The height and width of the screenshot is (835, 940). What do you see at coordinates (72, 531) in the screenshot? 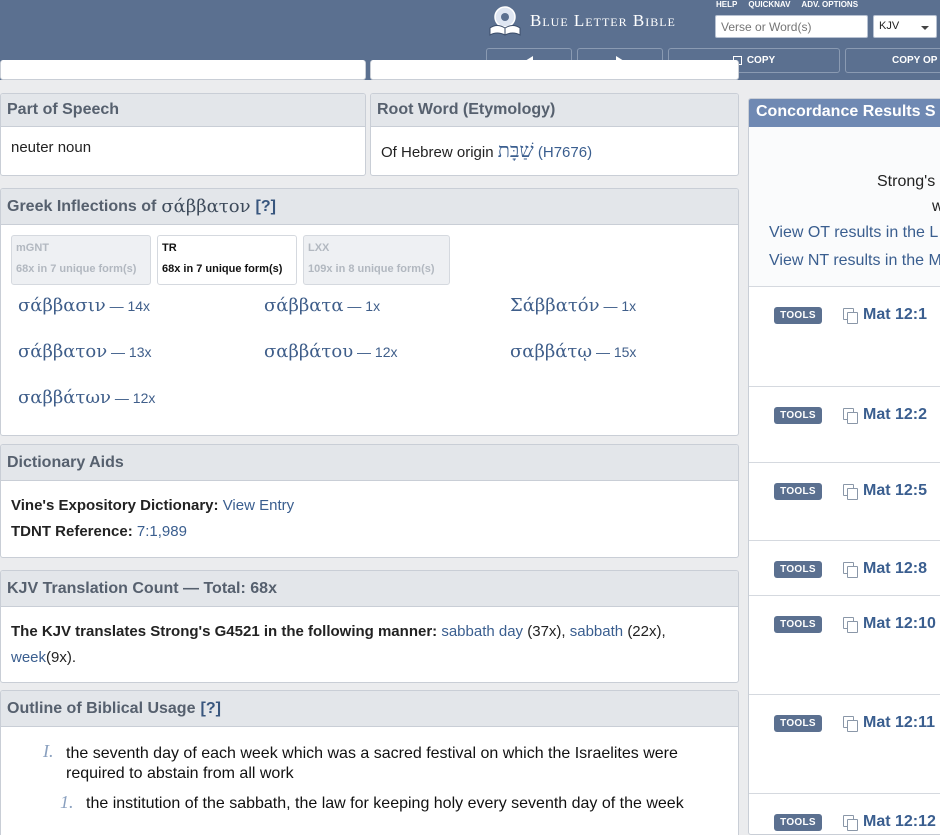
I see `tdnt-label: TDNT Reference:` at bounding box center [72, 531].